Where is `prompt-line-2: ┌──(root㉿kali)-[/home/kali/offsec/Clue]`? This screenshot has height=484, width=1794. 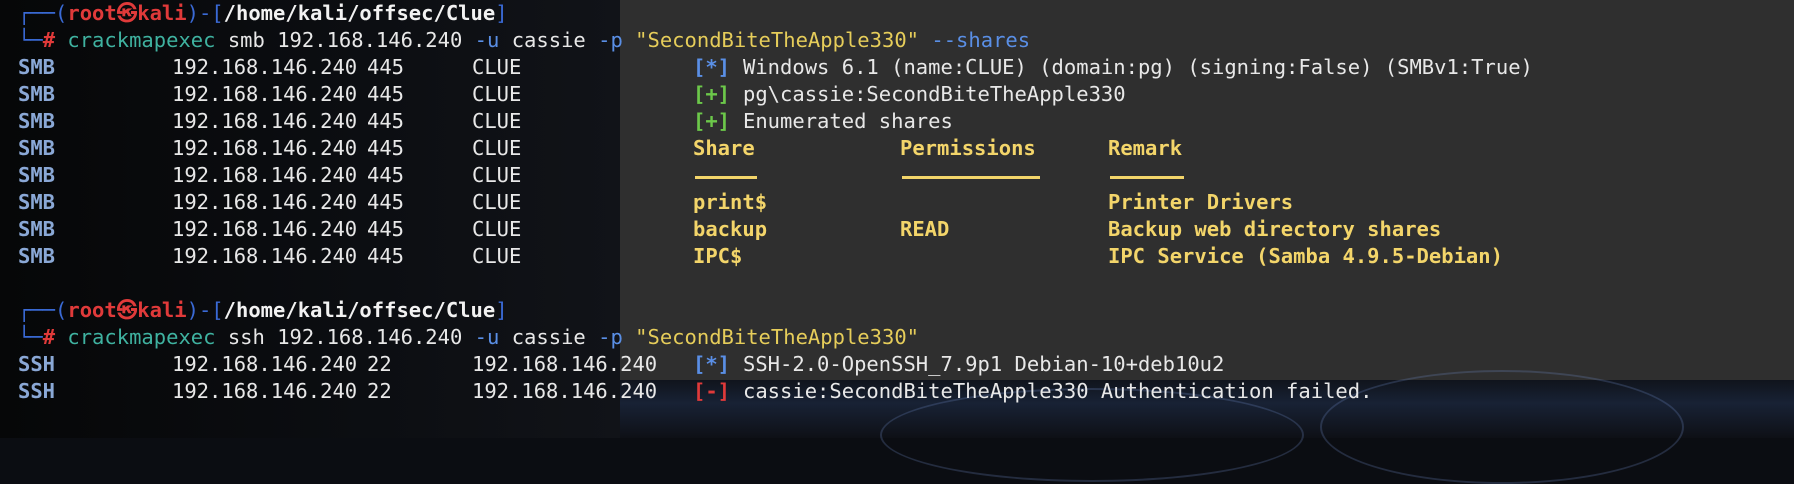
prompt-line-2: ┌──(root㉿kali)-[/home/kali/offsec/Clue] is located at coordinates (263, 310).